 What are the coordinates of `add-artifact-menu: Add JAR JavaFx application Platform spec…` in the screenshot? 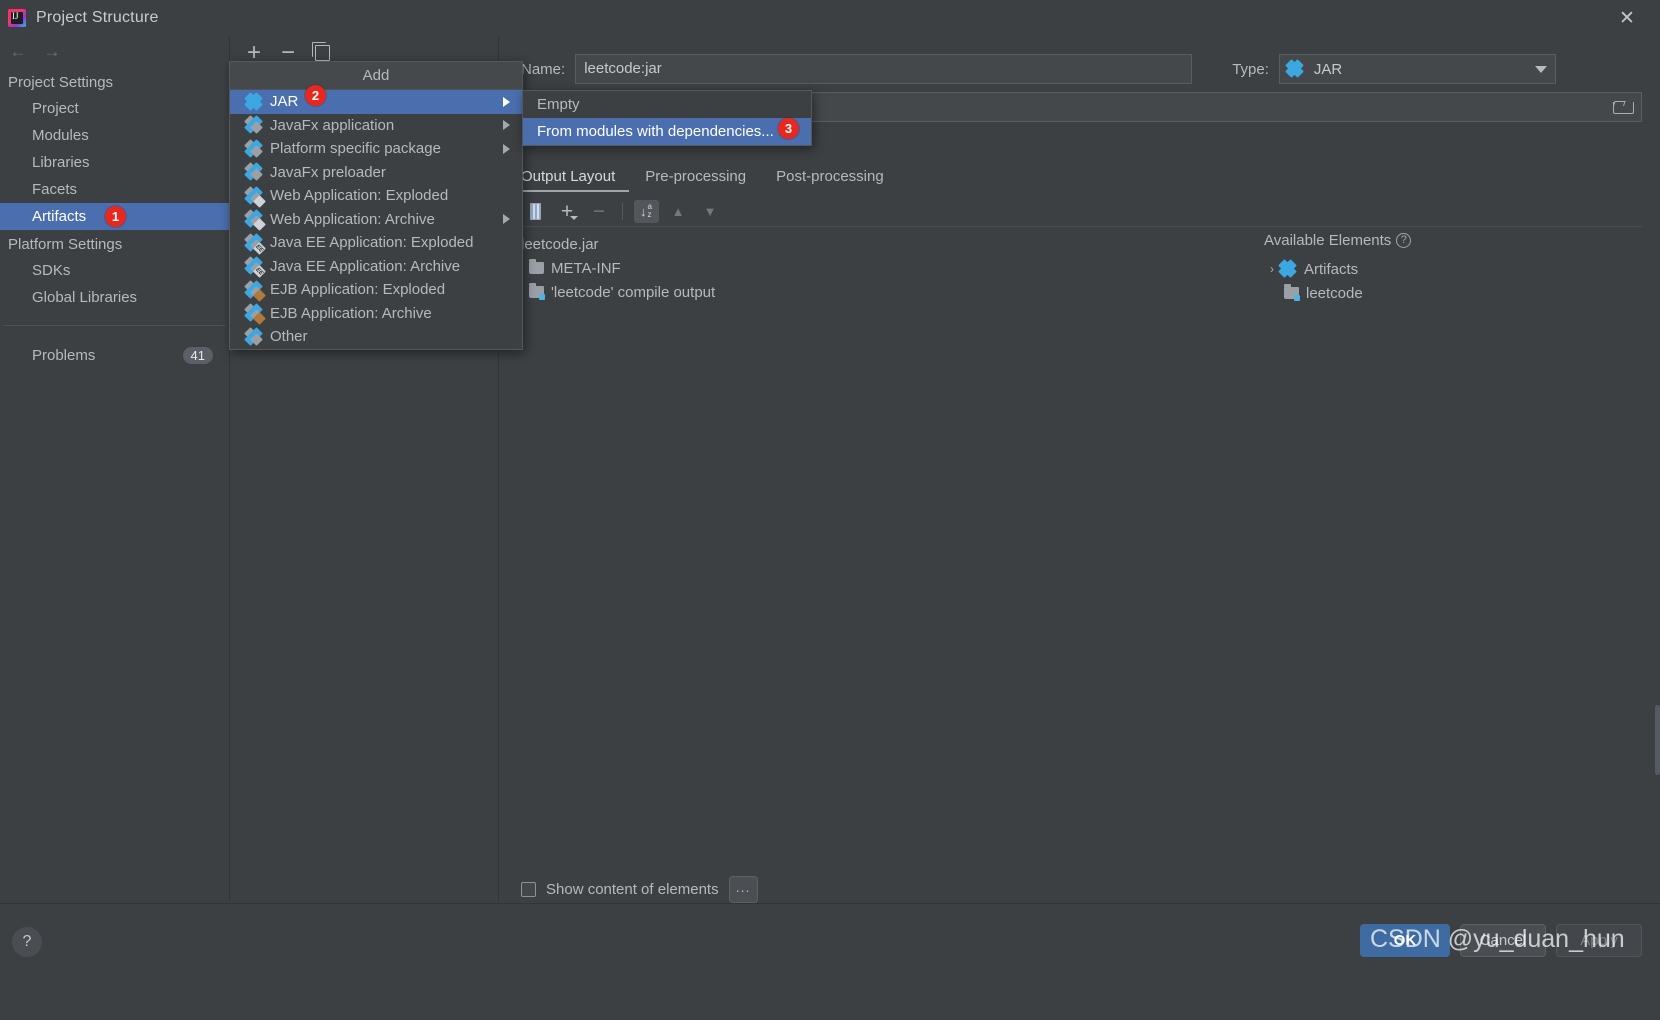 It's located at (376, 205).